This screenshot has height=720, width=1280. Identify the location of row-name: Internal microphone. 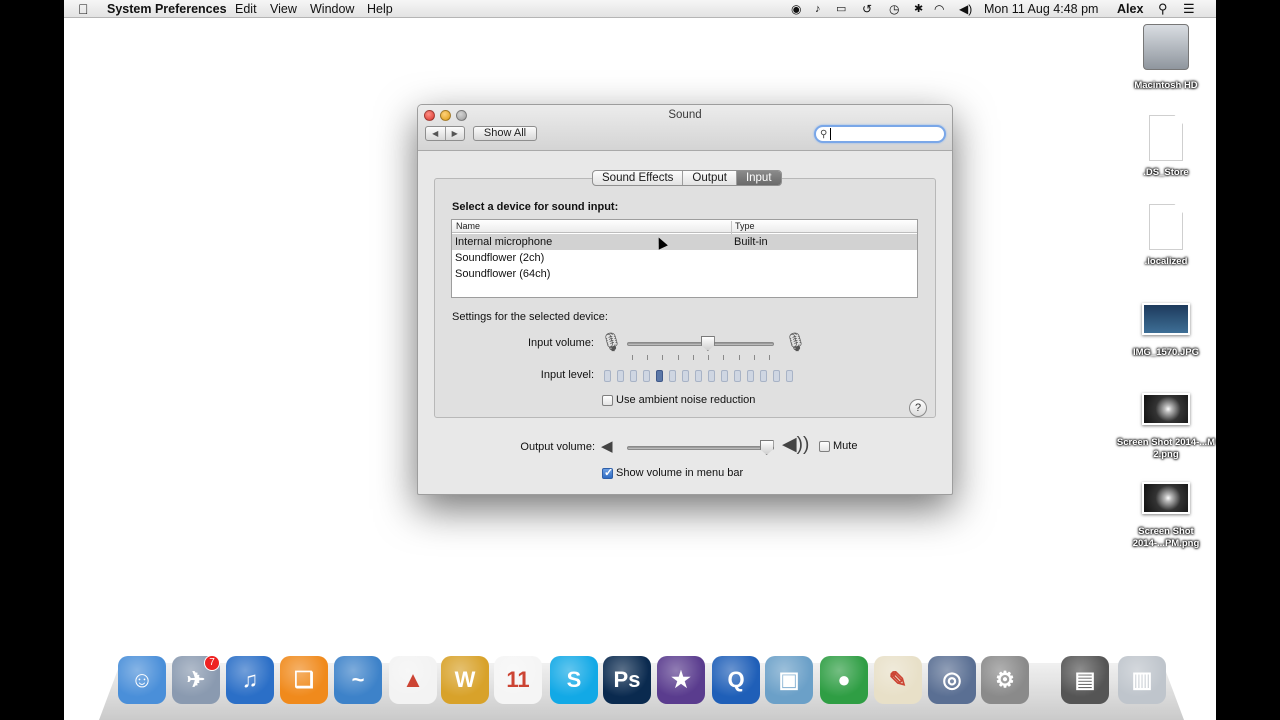
(504, 242).